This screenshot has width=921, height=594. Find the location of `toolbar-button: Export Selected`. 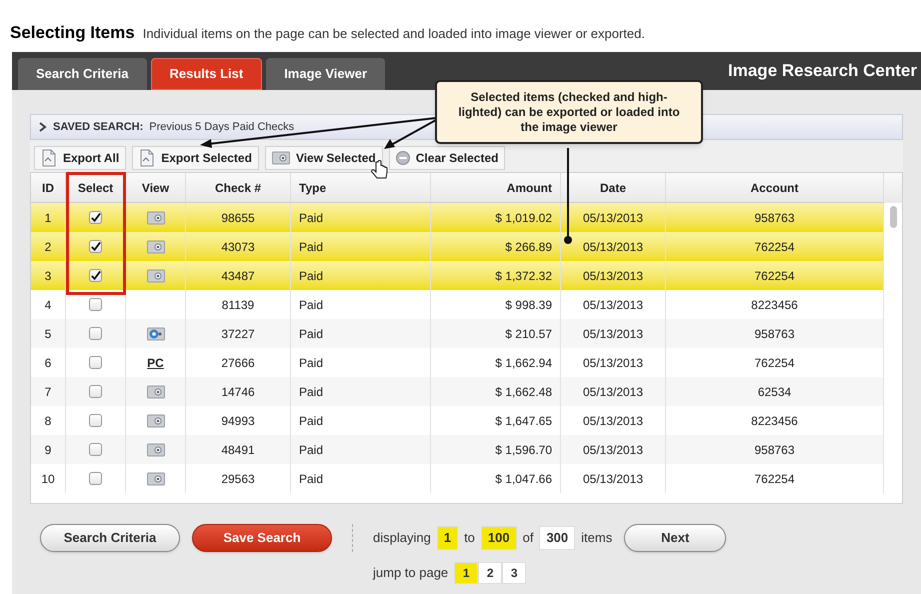

toolbar-button: Export Selected is located at coordinates (195, 158).